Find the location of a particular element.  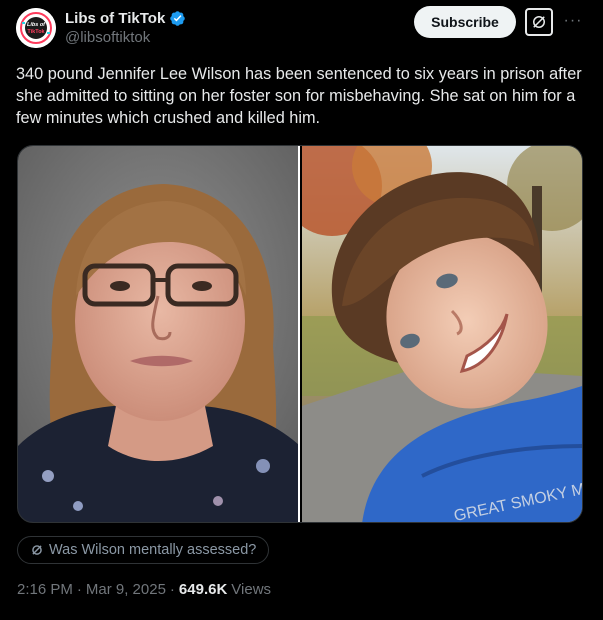

views-count: 649.6K is located at coordinates (203, 589).